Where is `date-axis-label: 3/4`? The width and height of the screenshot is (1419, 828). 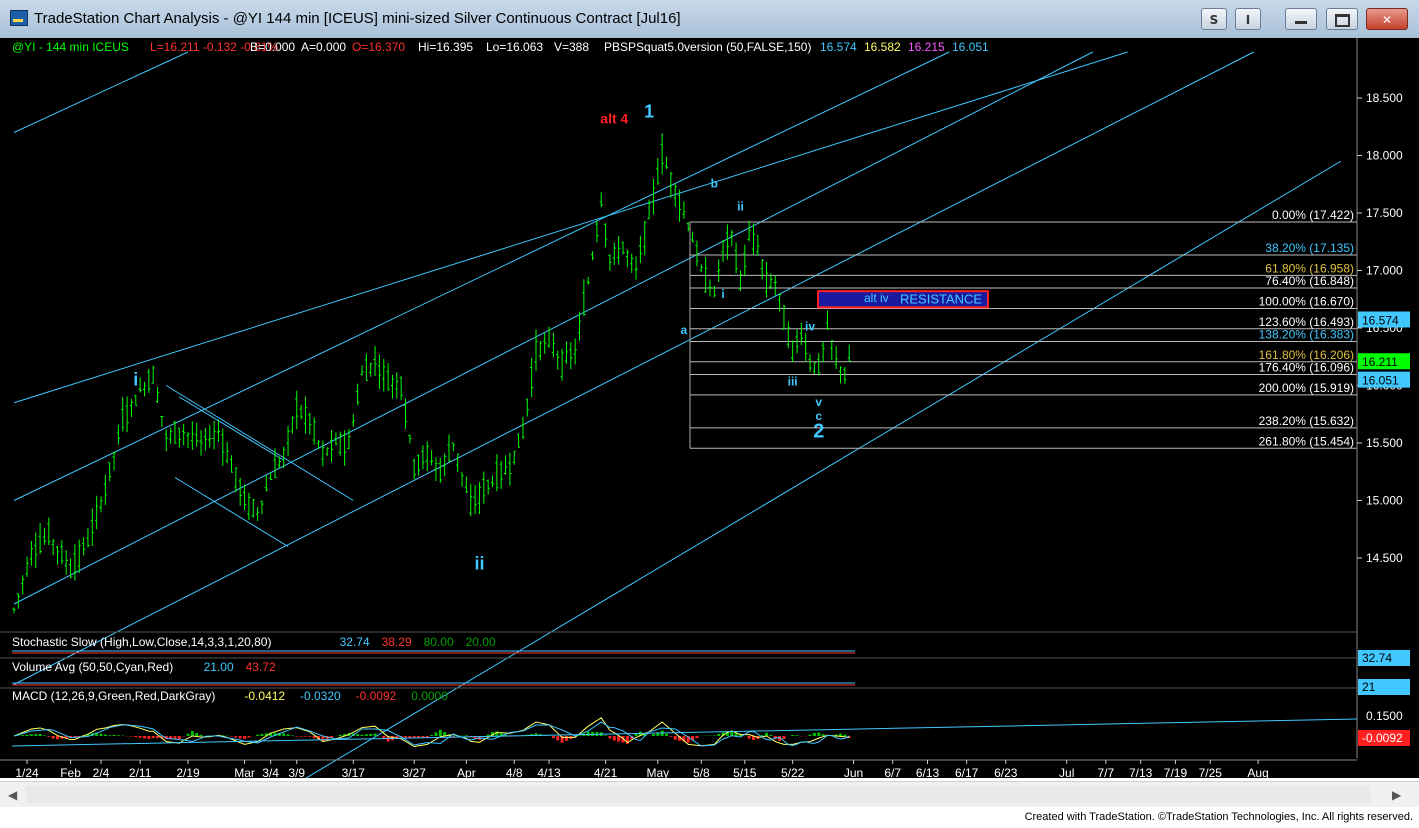
date-axis-label: 3/4 is located at coordinates (270, 772).